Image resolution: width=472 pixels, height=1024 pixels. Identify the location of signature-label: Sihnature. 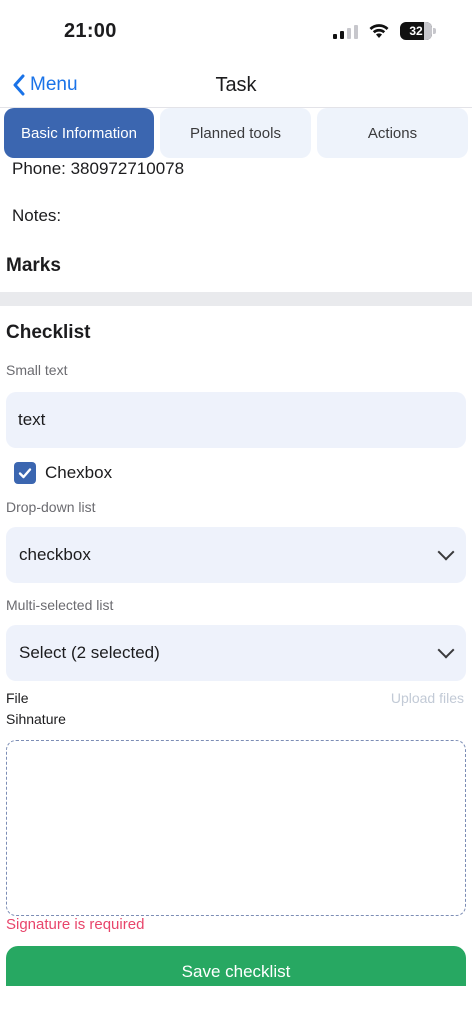
(36, 719).